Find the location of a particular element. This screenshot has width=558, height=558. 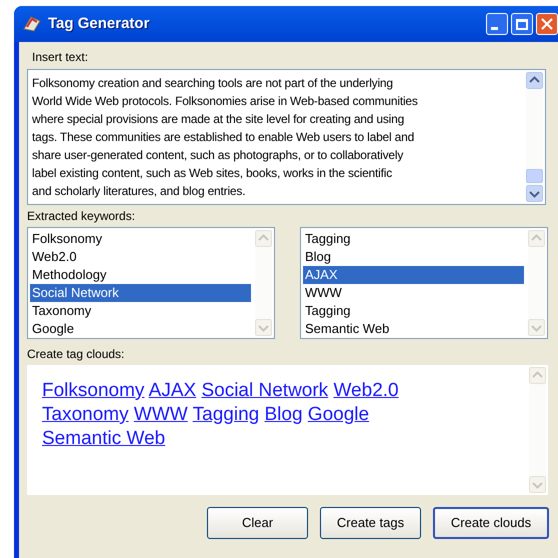

list-item: Taxonomy is located at coordinates (140, 311).